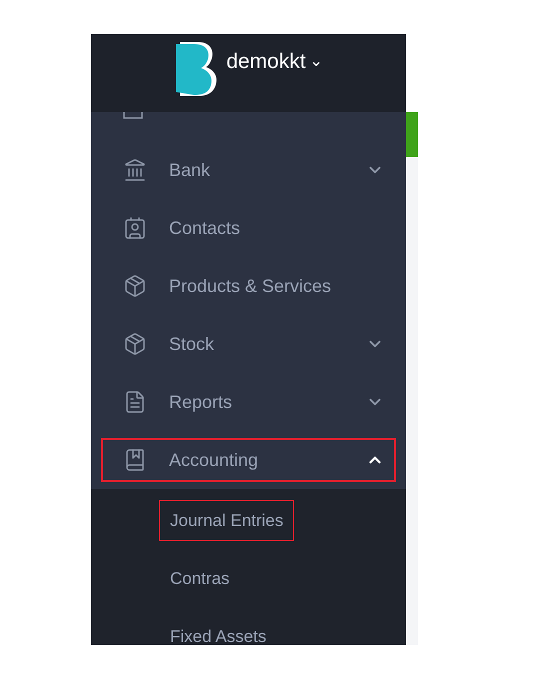 The width and height of the screenshot is (536, 682). I want to click on submenu-item: Contras, so click(200, 578).